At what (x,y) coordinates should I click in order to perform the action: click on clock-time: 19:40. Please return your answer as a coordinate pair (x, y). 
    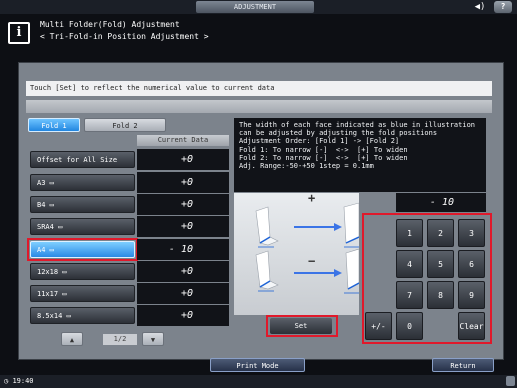
    Looking at the image, I should click on (23, 381).